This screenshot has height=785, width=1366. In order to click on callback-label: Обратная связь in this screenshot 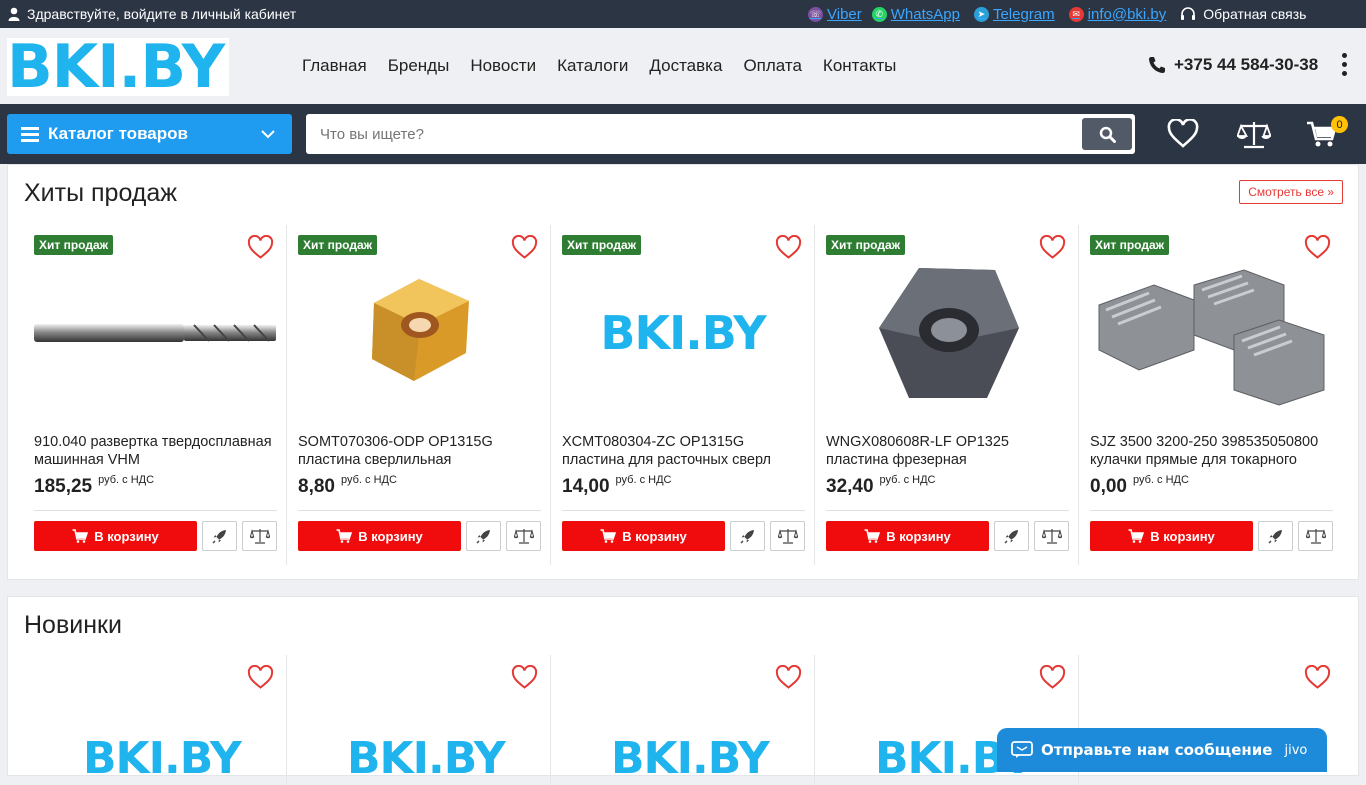, I will do `click(1255, 14)`.